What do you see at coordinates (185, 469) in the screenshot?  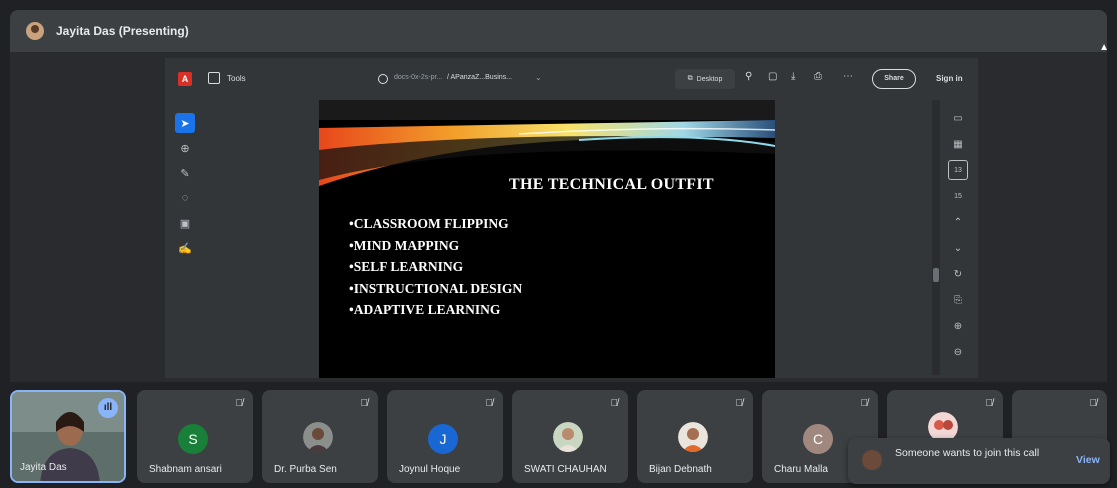 I see `participant-name: Shabnam ansari` at bounding box center [185, 469].